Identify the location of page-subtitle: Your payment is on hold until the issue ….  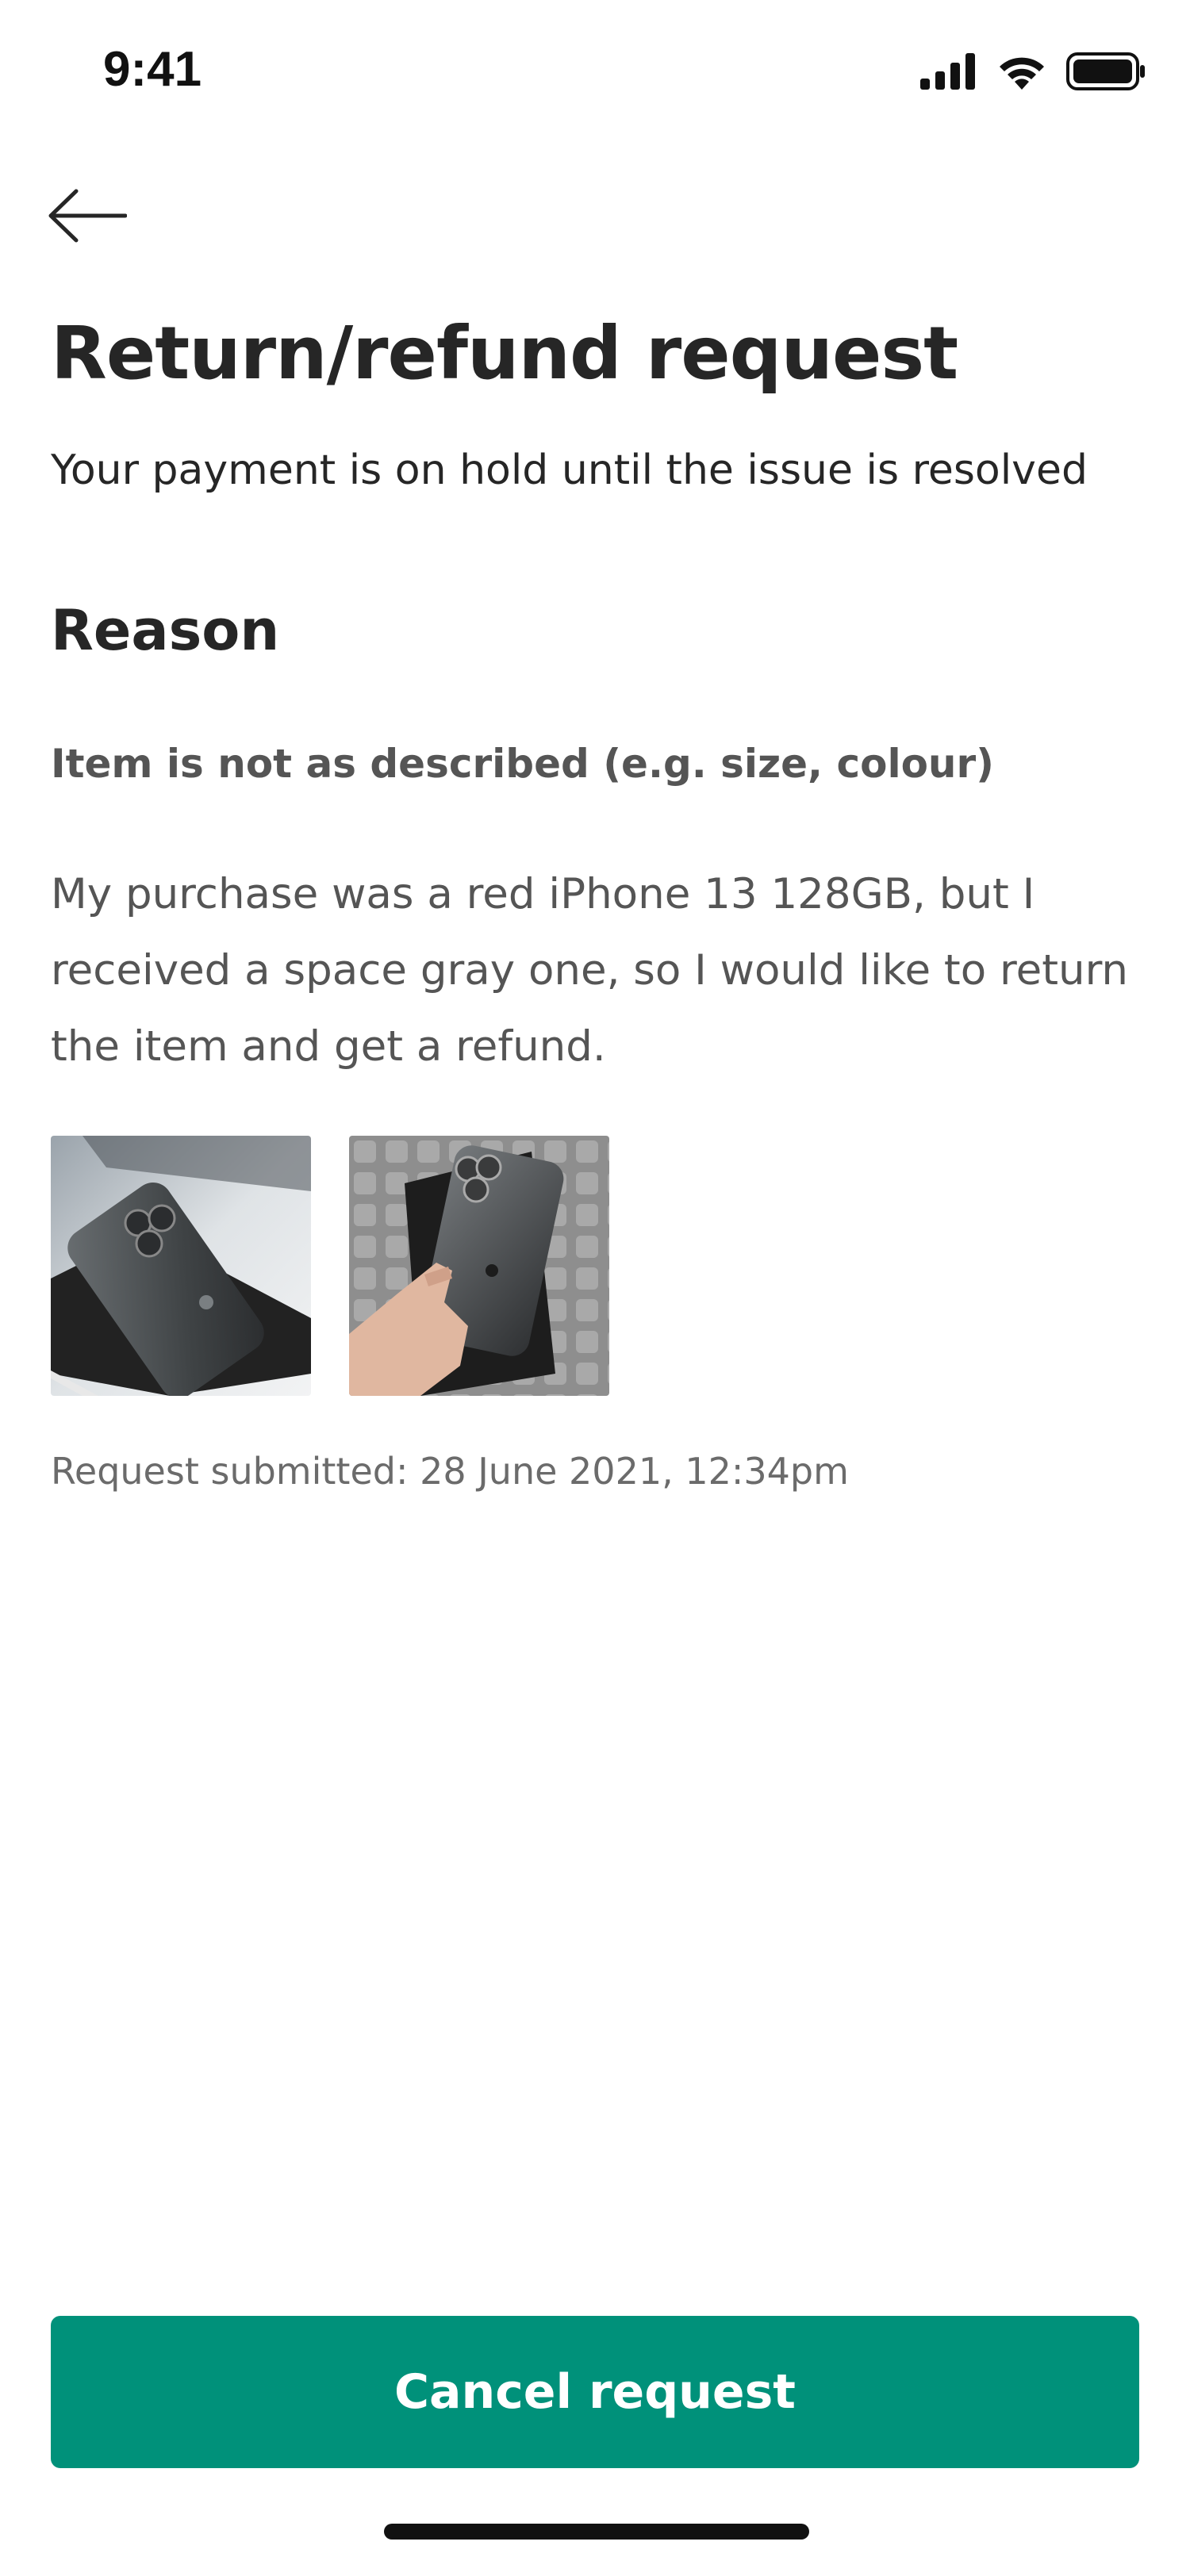
(569, 471).